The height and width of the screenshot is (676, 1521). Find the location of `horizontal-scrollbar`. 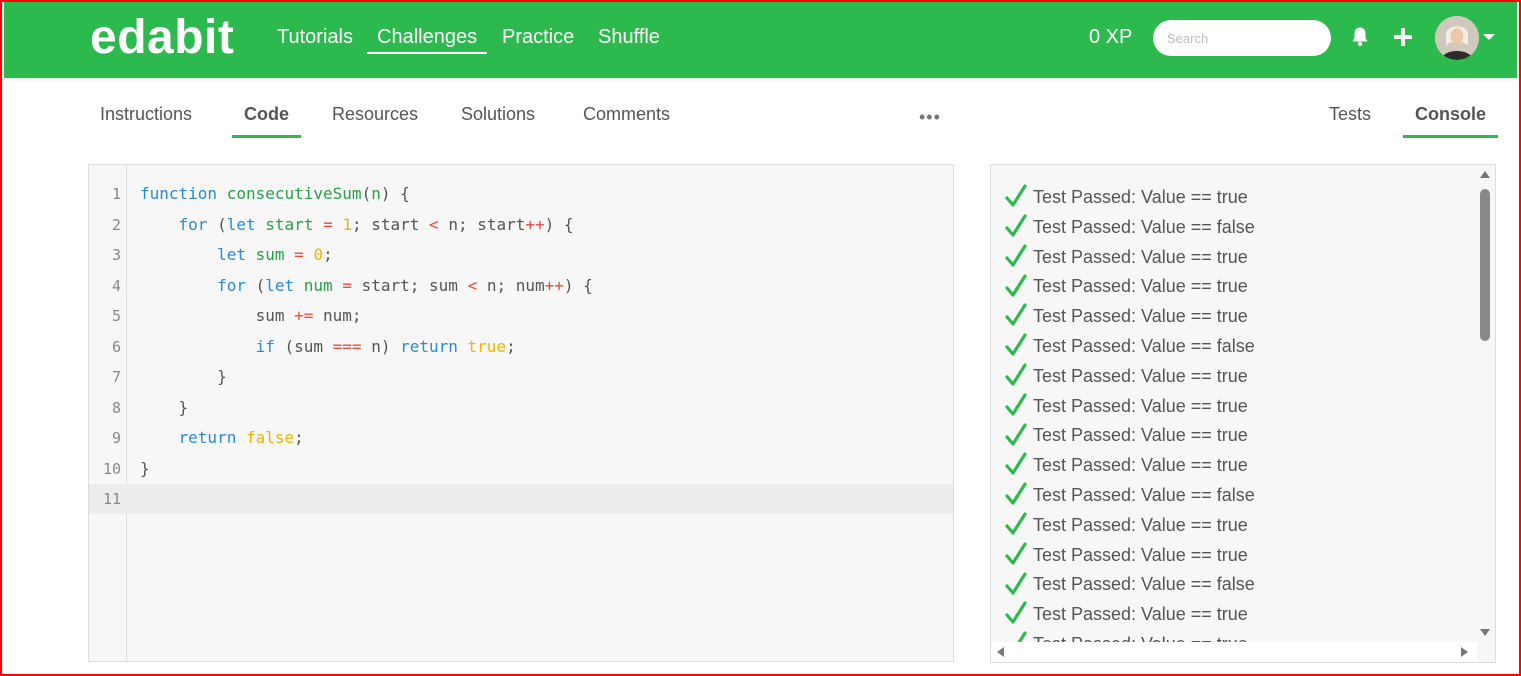

horizontal-scrollbar is located at coordinates (1234, 652).